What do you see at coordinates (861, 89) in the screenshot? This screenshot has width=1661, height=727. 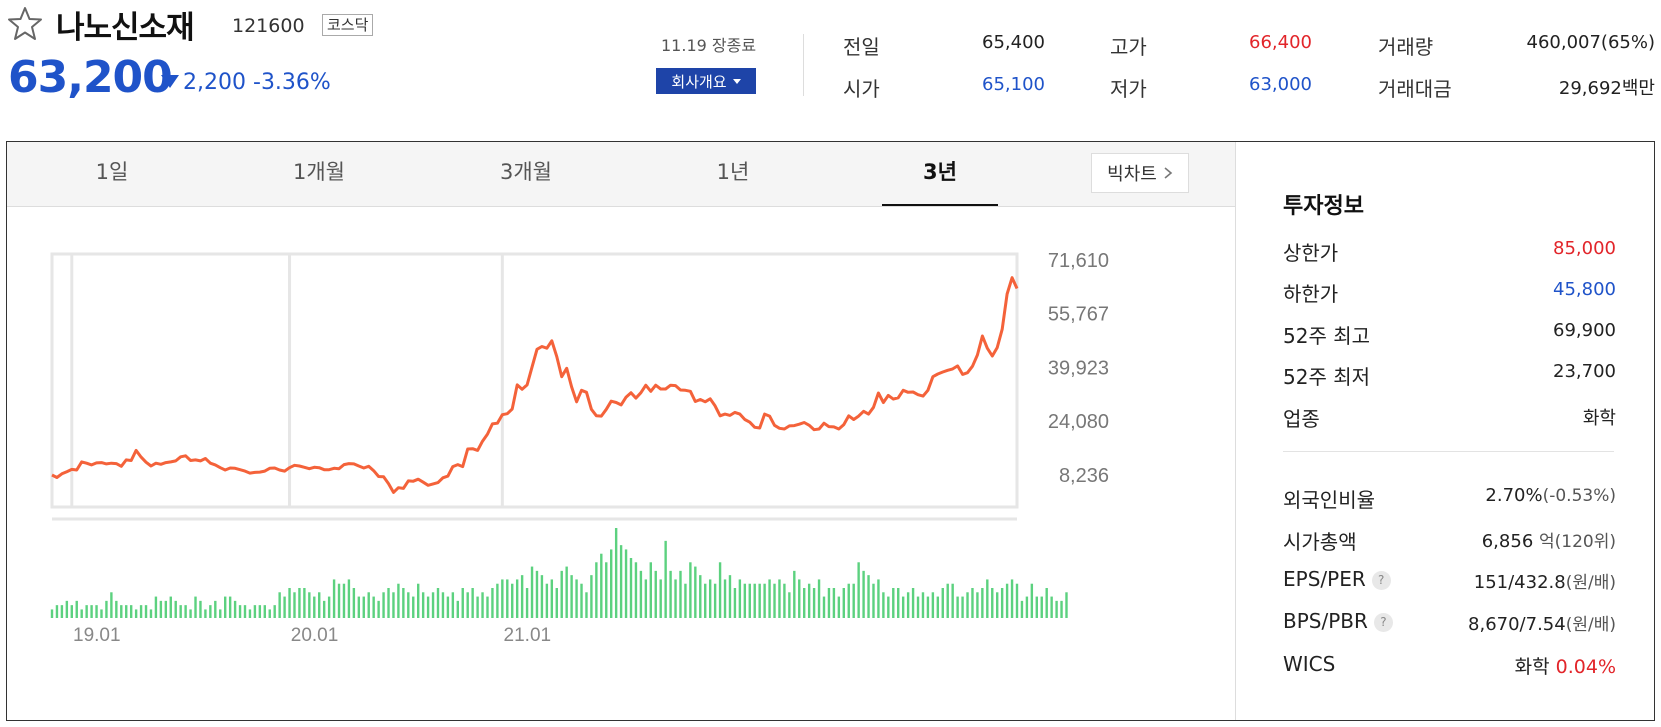 I see `summary-label: 시가` at bounding box center [861, 89].